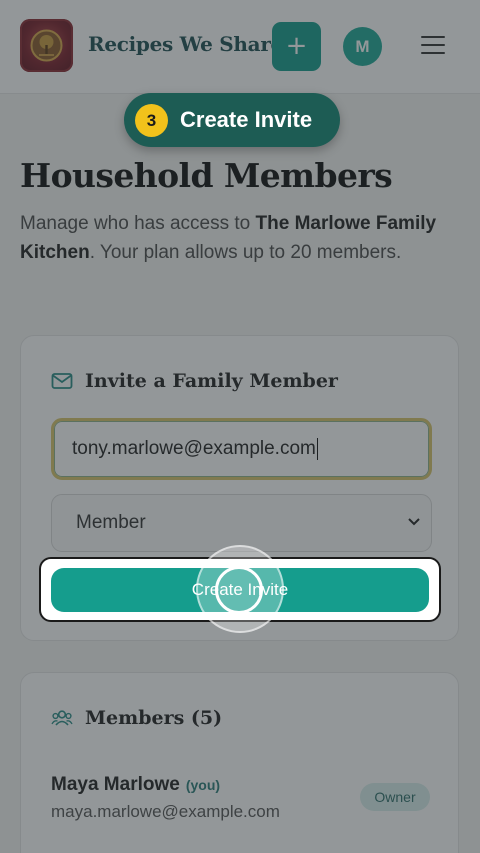 The image size is (480, 853). I want to click on step-label: Create Invite, so click(246, 119).